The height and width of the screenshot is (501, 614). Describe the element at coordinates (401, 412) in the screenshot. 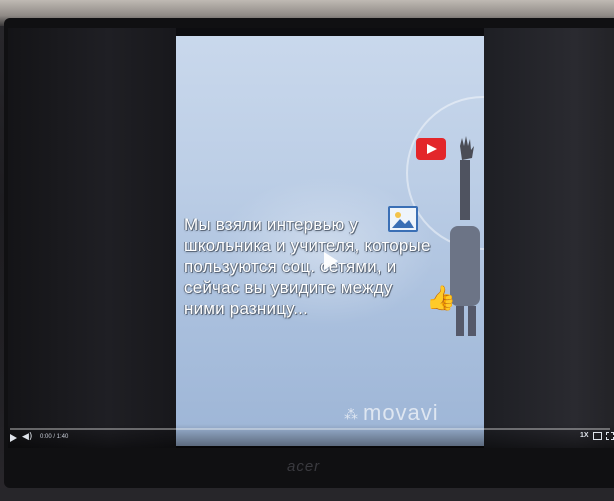

I see `watermark-text: movavi` at that location.